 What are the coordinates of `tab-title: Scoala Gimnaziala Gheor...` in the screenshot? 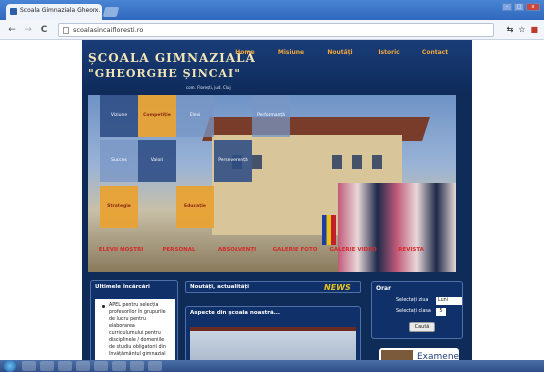 It's located at (60, 10).